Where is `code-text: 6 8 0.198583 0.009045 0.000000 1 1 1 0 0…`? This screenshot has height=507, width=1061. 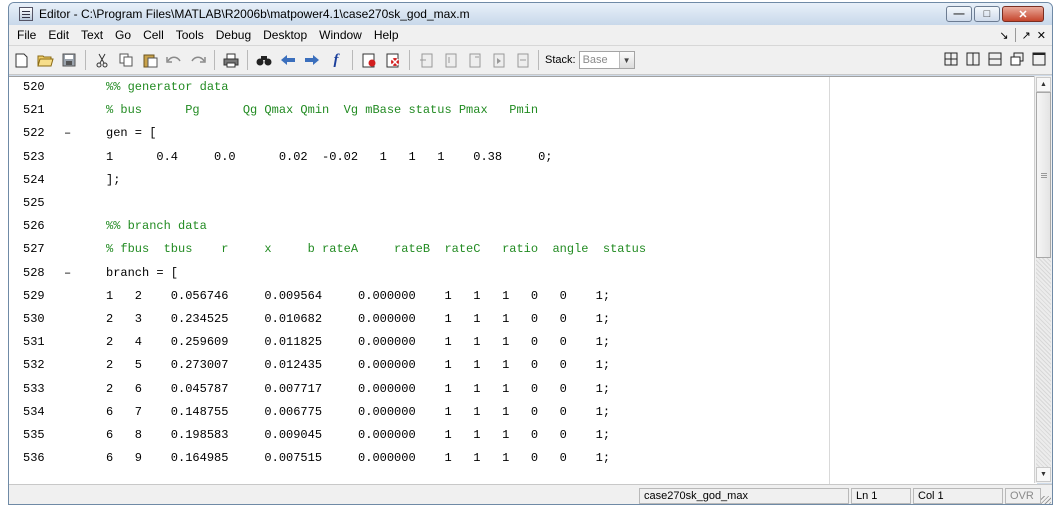 code-text: 6 8 0.198583 0.009045 0.000000 1 1 1 0 0… is located at coordinates (358, 435).